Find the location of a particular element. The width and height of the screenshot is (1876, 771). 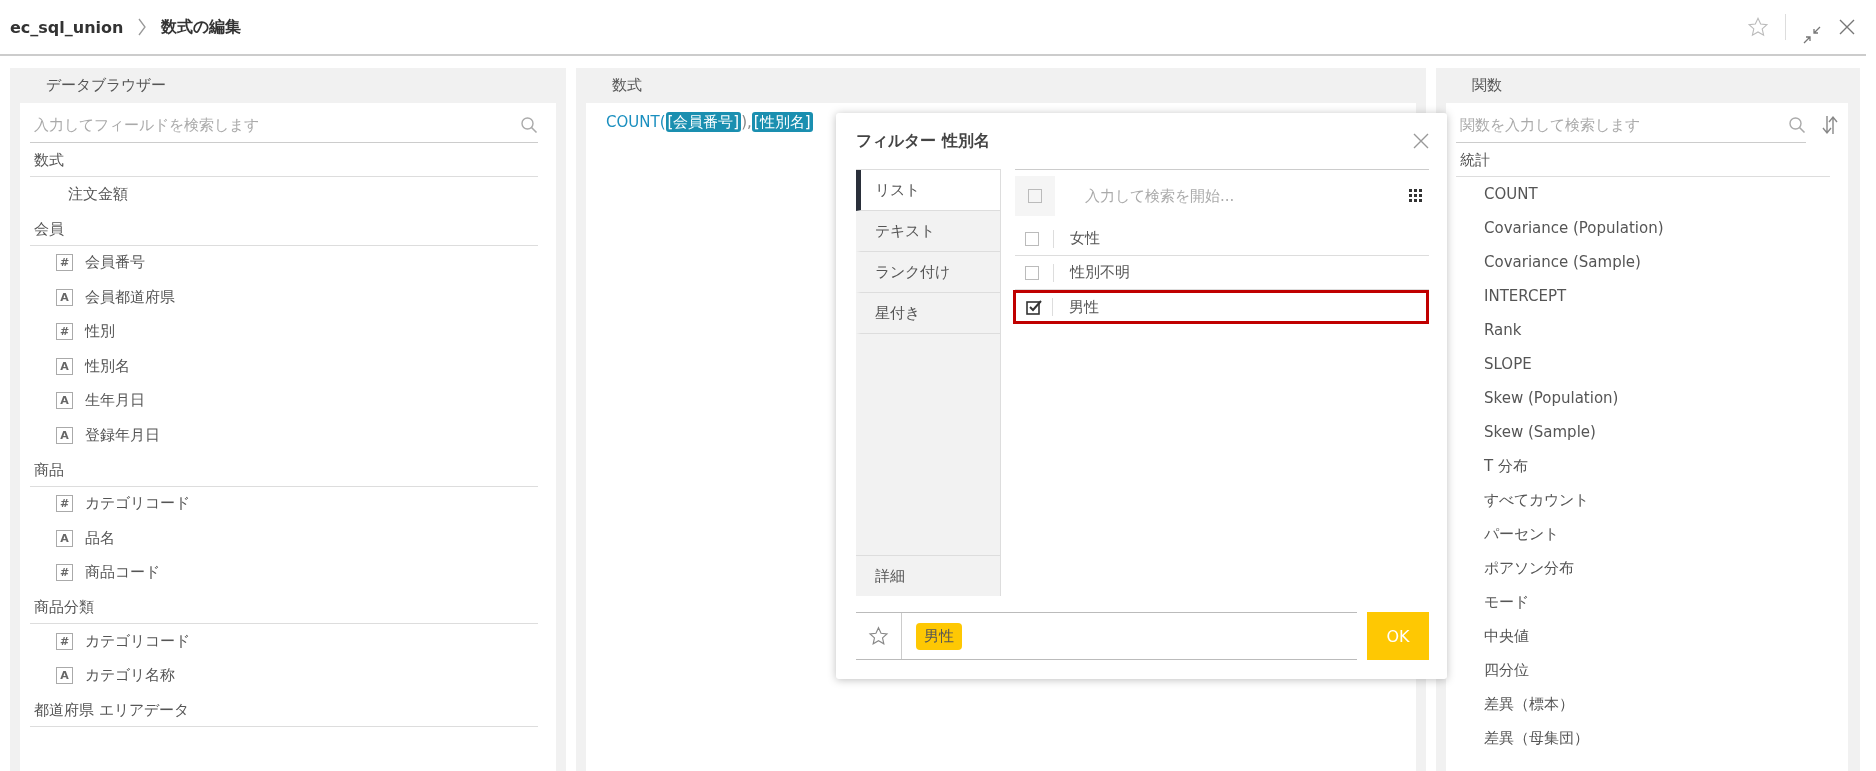

field-token: [性別名] is located at coordinates (782, 122).